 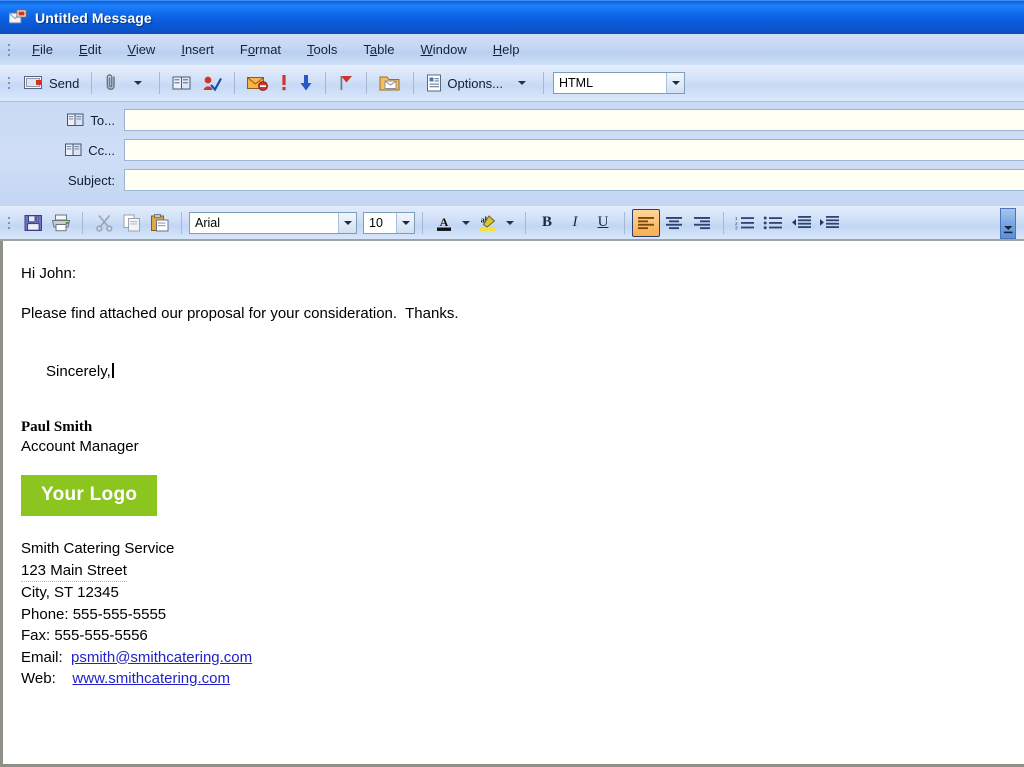 What do you see at coordinates (603, 223) in the screenshot?
I see `underline-button: U` at bounding box center [603, 223].